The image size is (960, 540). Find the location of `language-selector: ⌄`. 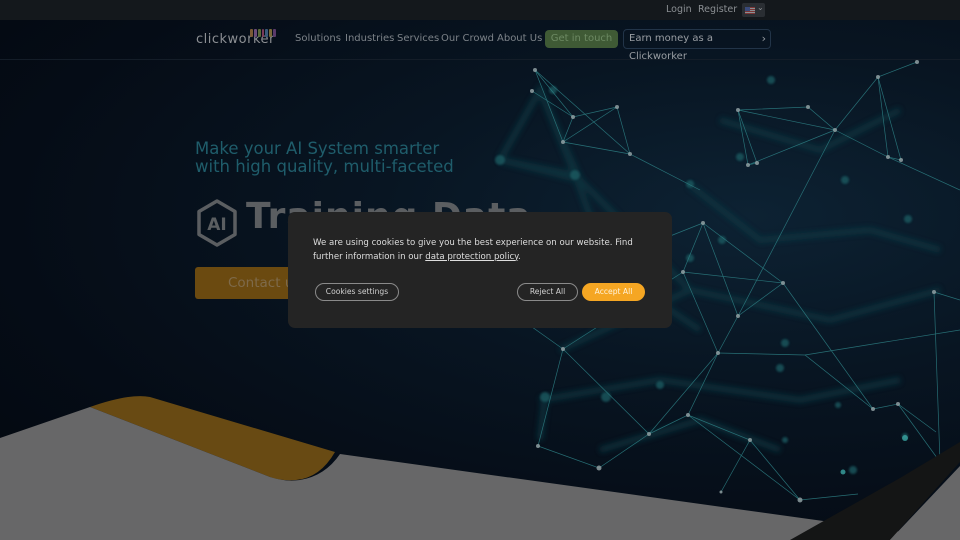

language-selector: ⌄ is located at coordinates (753, 10).